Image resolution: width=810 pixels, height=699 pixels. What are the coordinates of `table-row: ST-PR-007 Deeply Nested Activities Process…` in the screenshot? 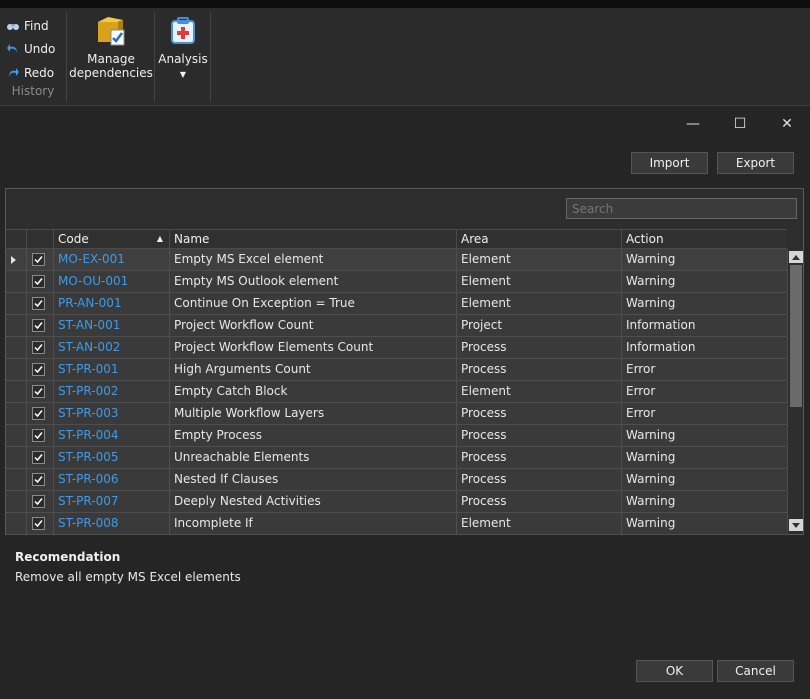 It's located at (396, 502).